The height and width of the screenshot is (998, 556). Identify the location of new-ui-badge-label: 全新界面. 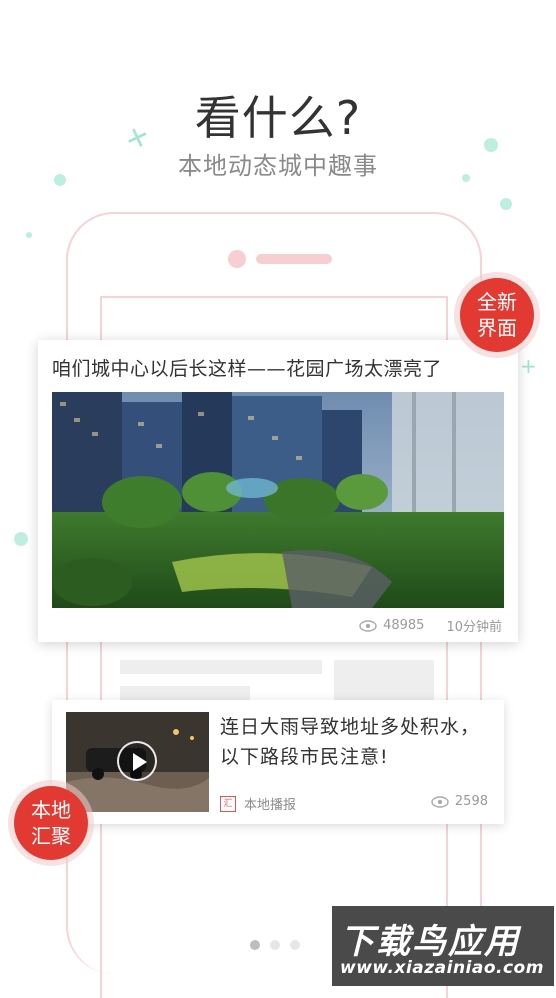
(497, 315).